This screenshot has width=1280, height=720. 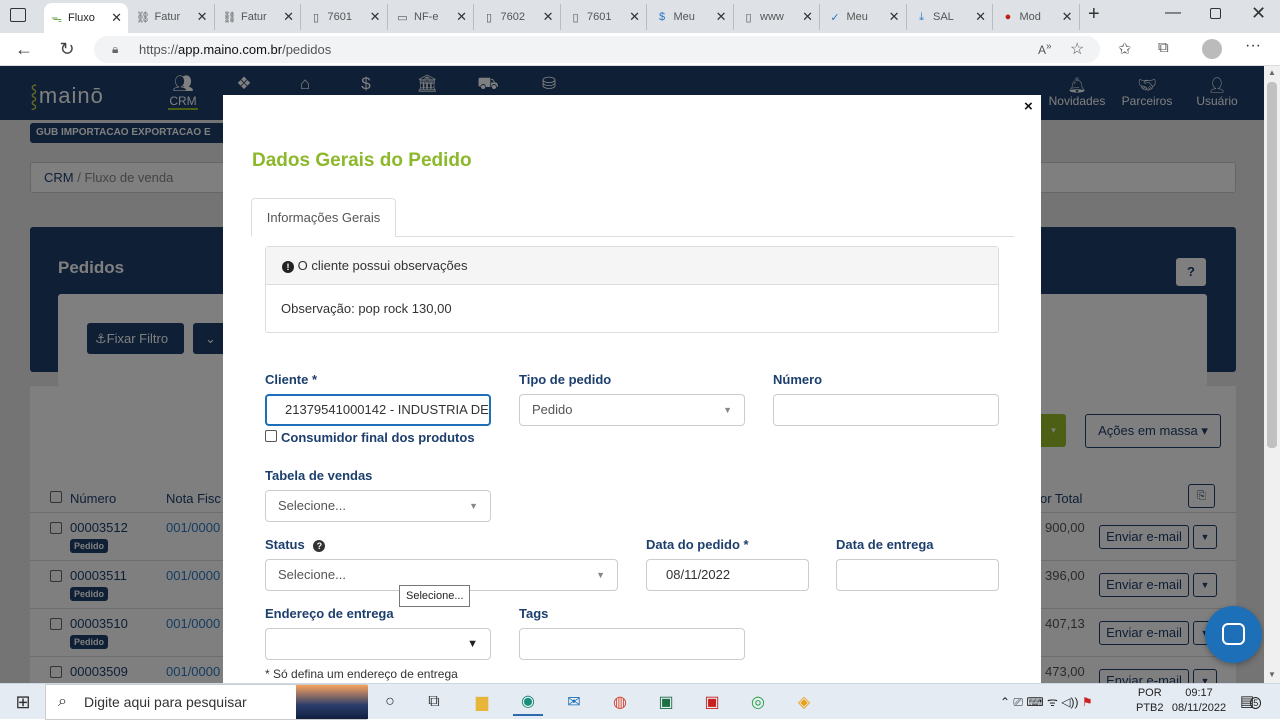 I want to click on language-indicator: POR PTB2, so click(x=1150, y=701).